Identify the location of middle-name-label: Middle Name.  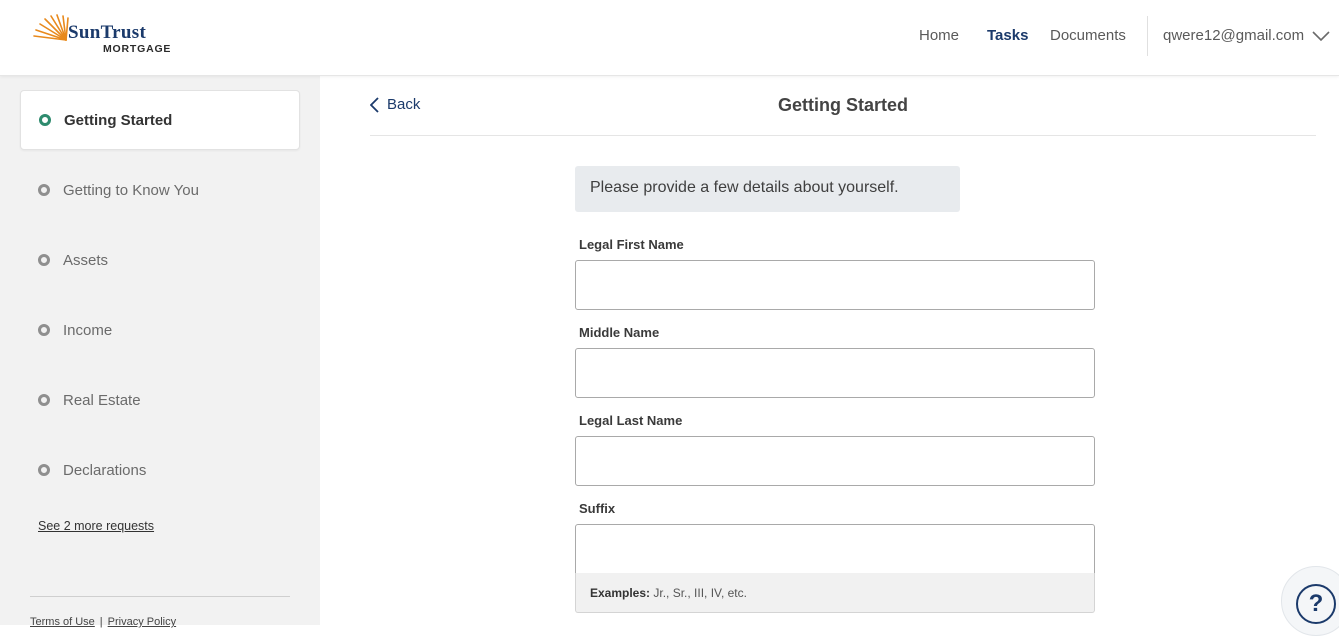
(619, 332).